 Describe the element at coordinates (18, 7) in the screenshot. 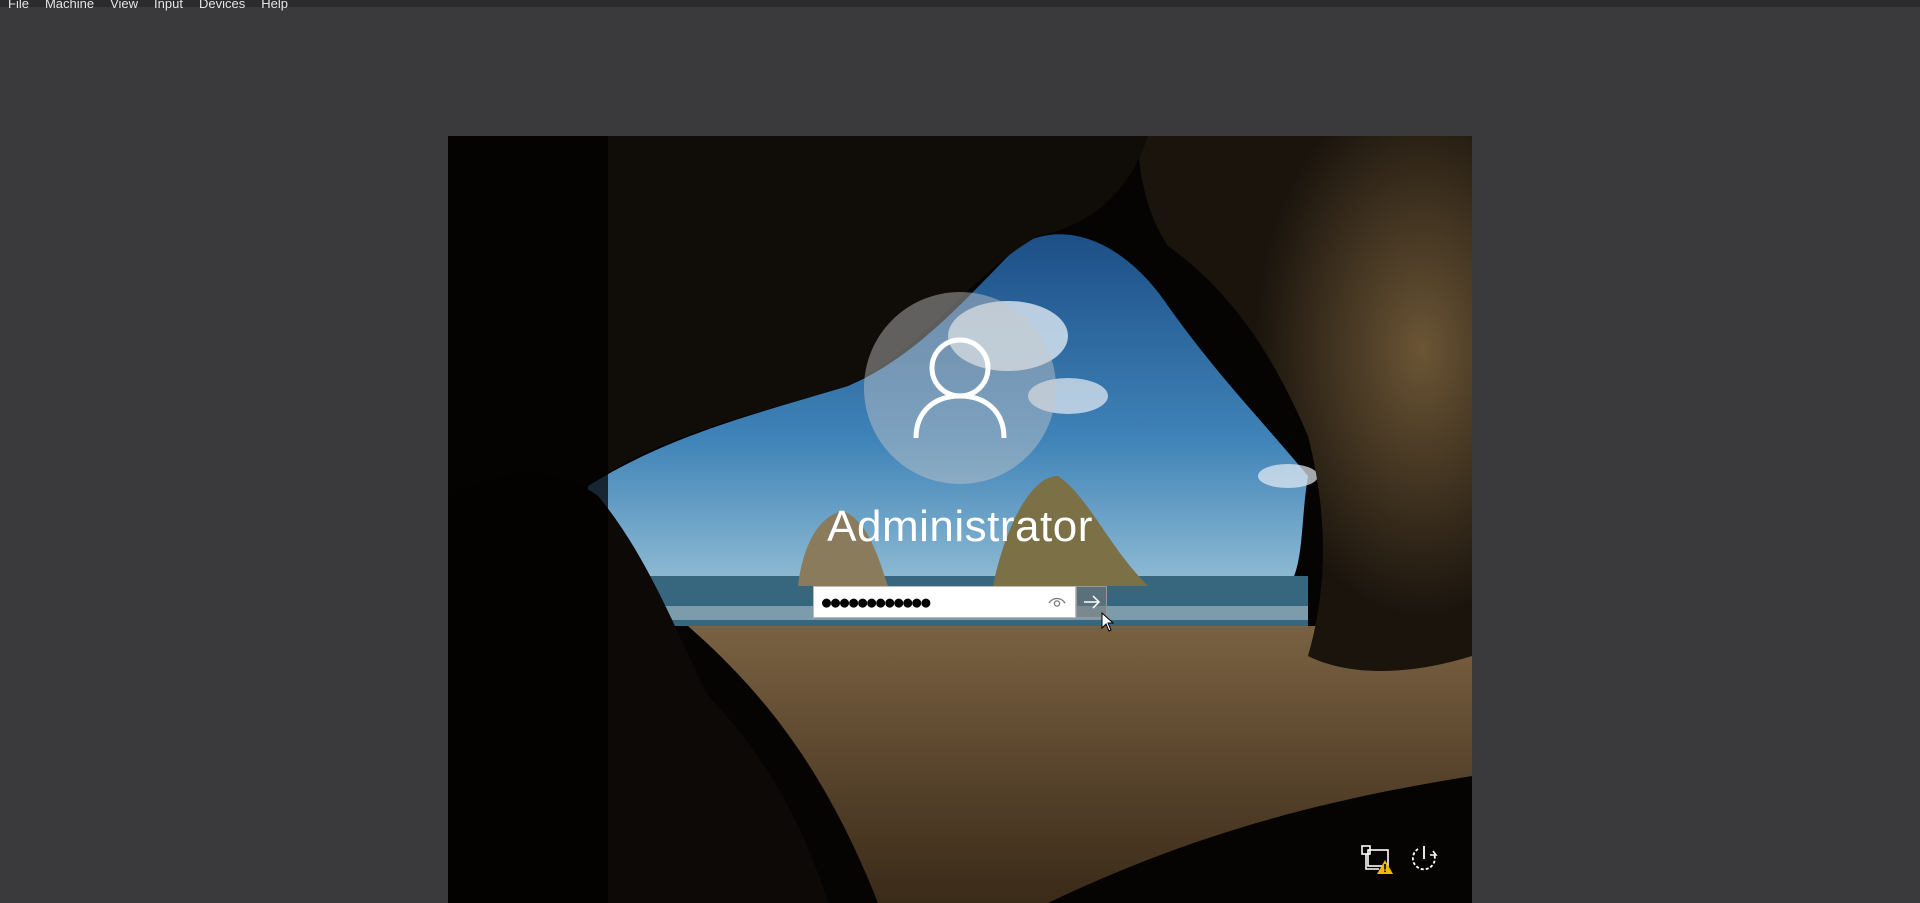

I see `menu-file: File` at that location.